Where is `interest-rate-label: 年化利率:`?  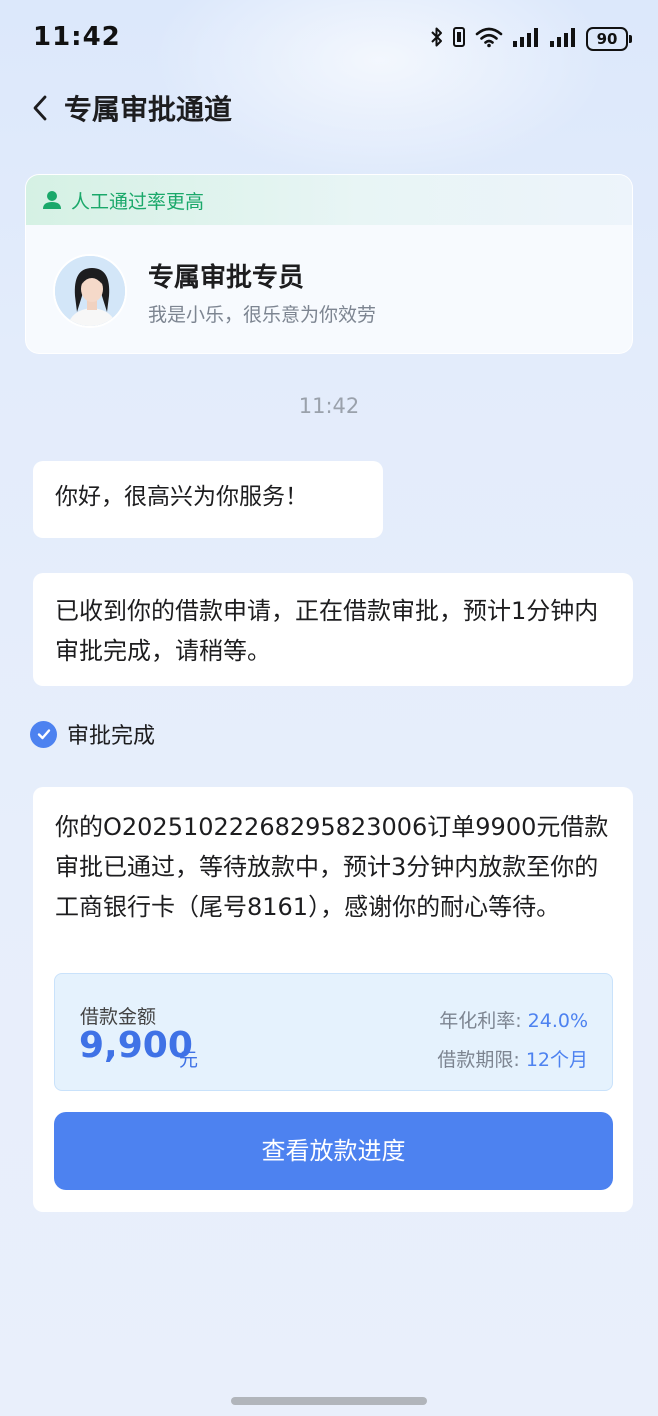 interest-rate-label: 年化利率: is located at coordinates (480, 1021).